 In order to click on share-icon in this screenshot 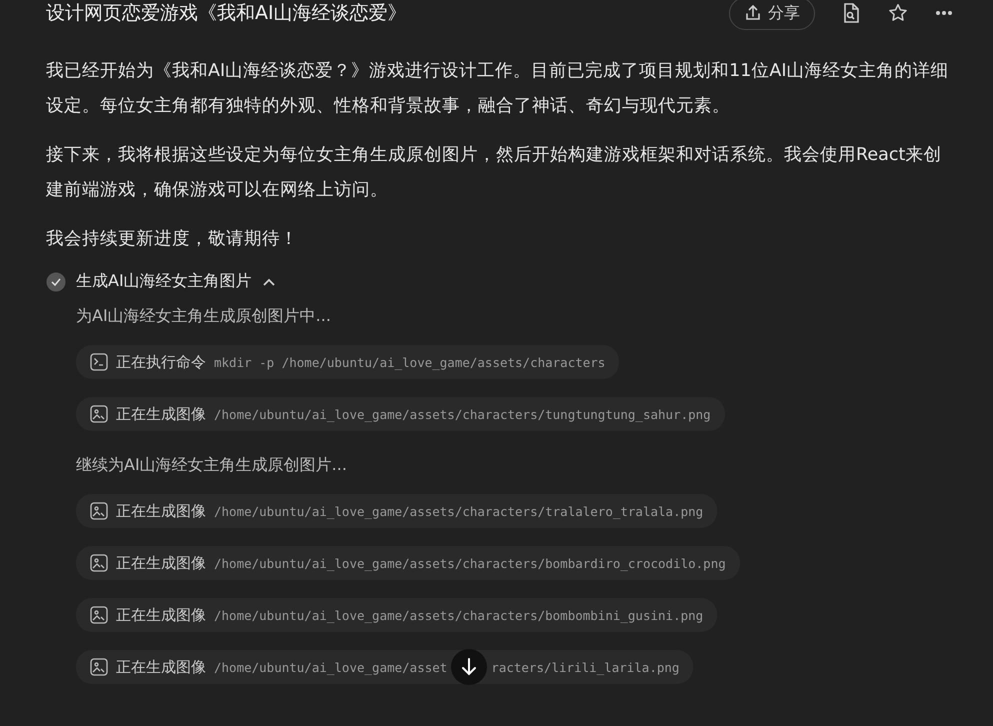, I will do `click(753, 13)`.